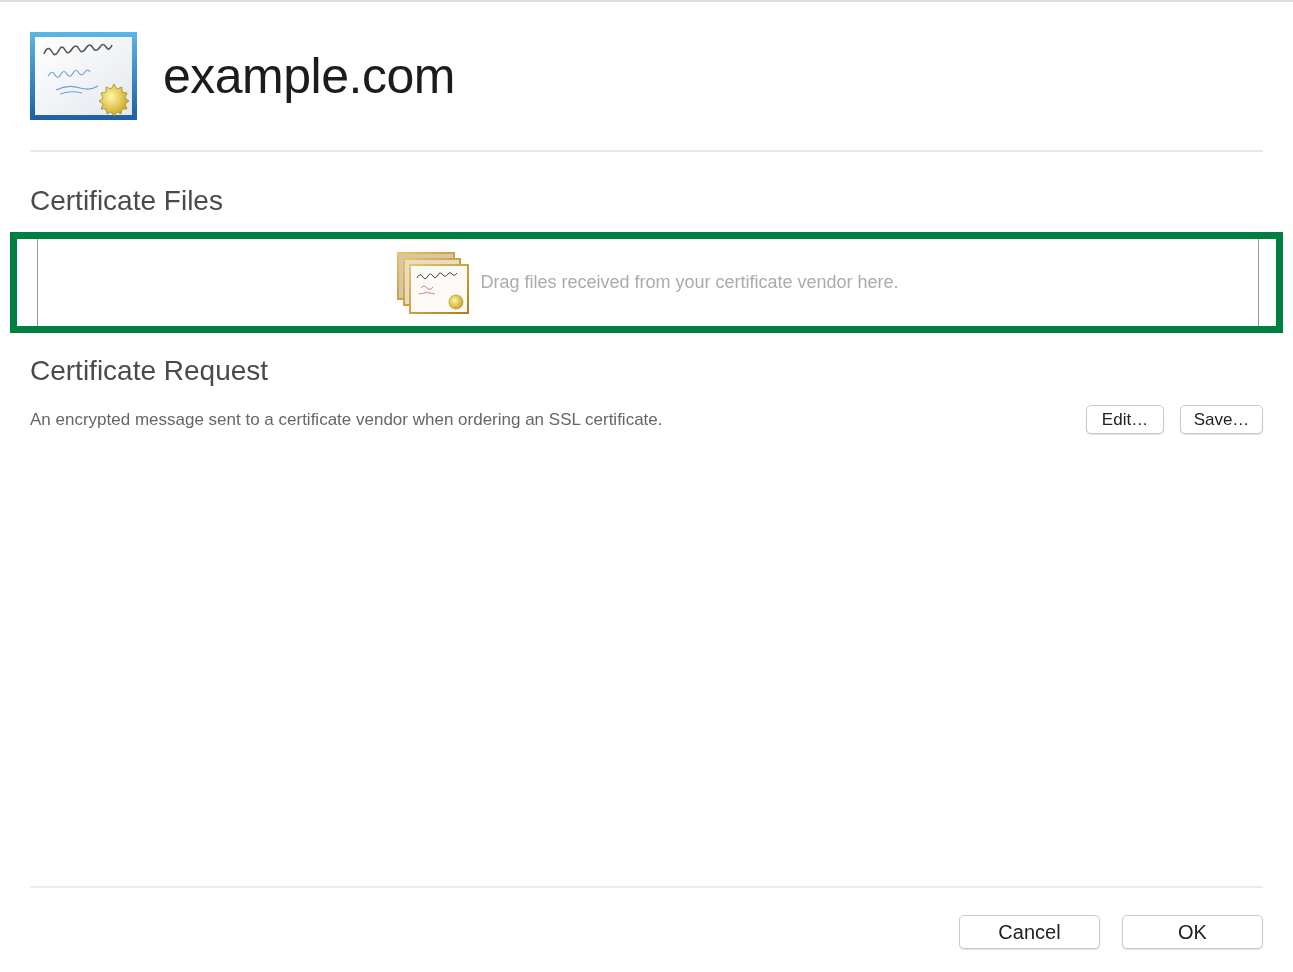  What do you see at coordinates (309, 76) in the screenshot?
I see `window-title: example.com` at bounding box center [309, 76].